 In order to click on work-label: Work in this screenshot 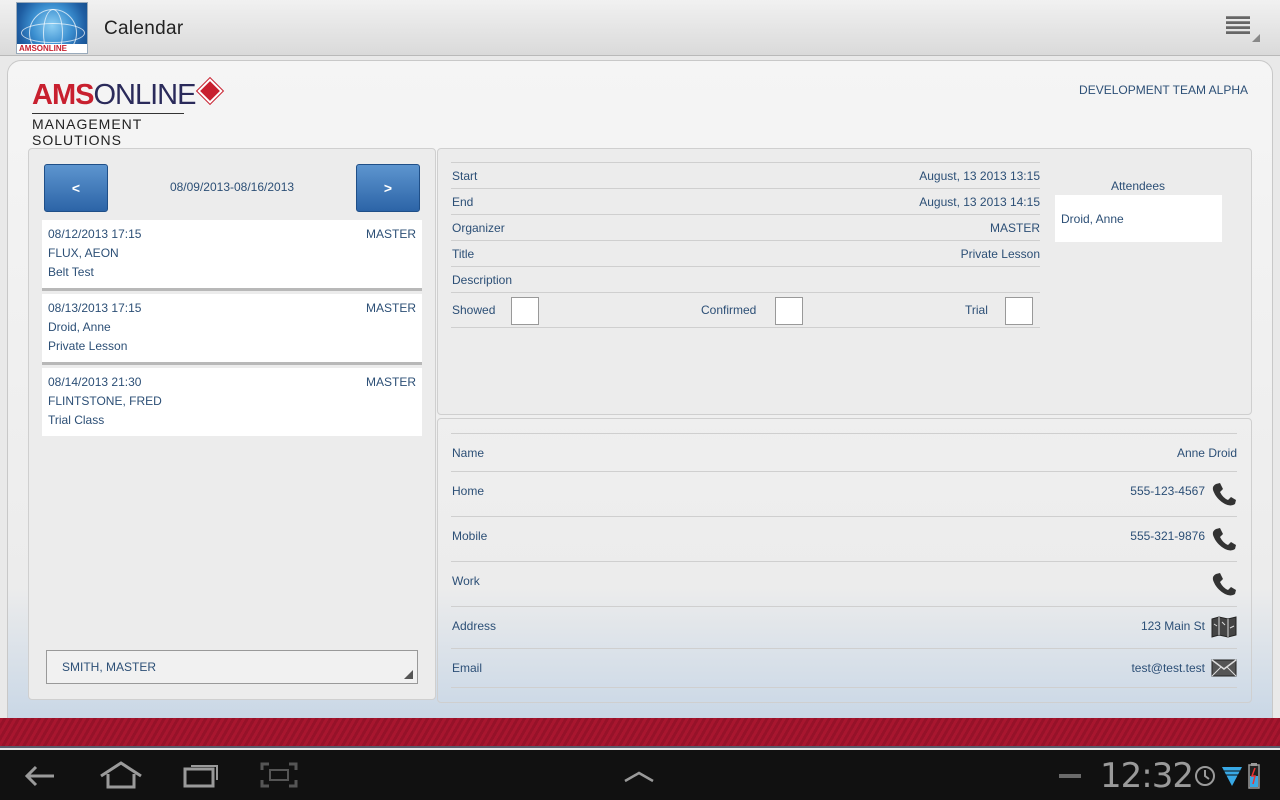, I will do `click(466, 581)`.